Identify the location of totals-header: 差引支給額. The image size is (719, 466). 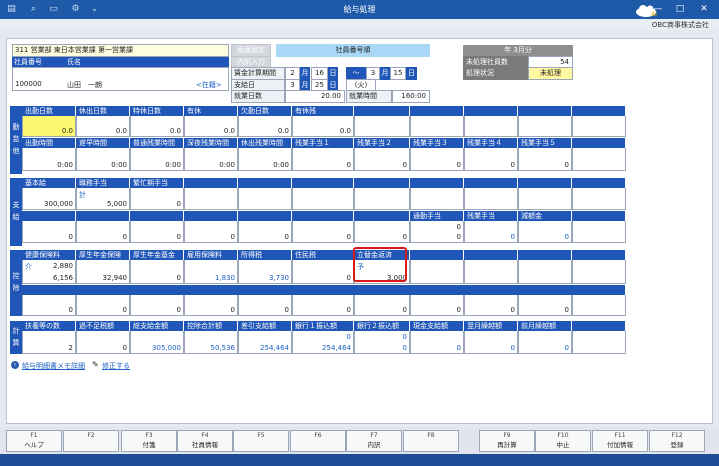
(265, 326).